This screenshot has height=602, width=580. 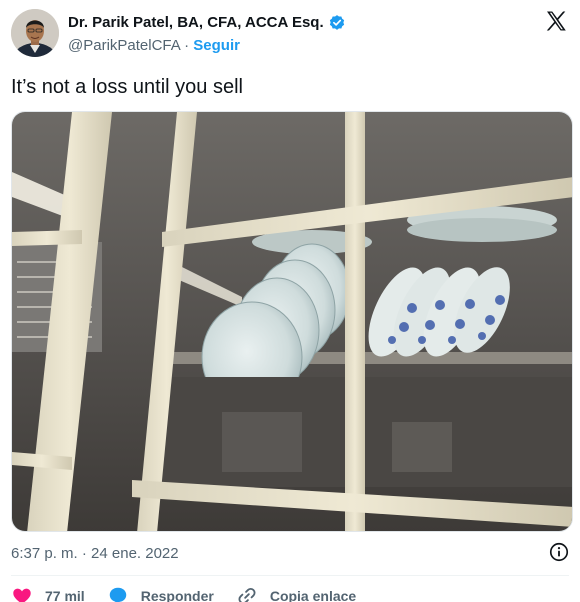 I want to click on copy-link-button: Copia enlace, so click(x=296, y=593).